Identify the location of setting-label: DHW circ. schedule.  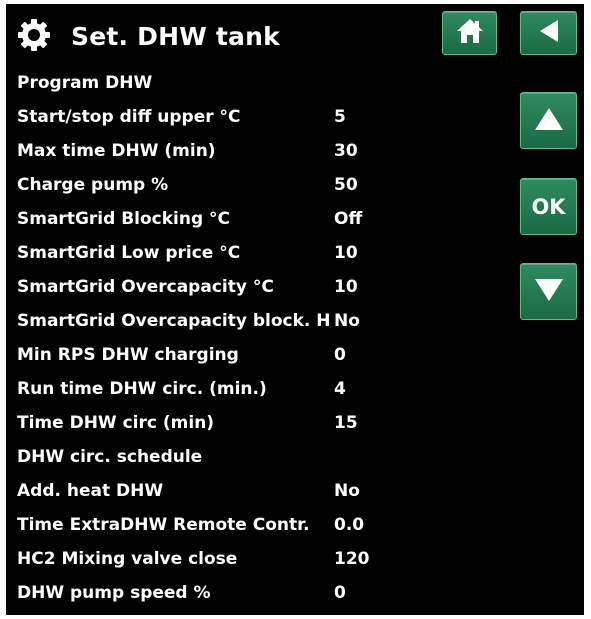
(110, 457).